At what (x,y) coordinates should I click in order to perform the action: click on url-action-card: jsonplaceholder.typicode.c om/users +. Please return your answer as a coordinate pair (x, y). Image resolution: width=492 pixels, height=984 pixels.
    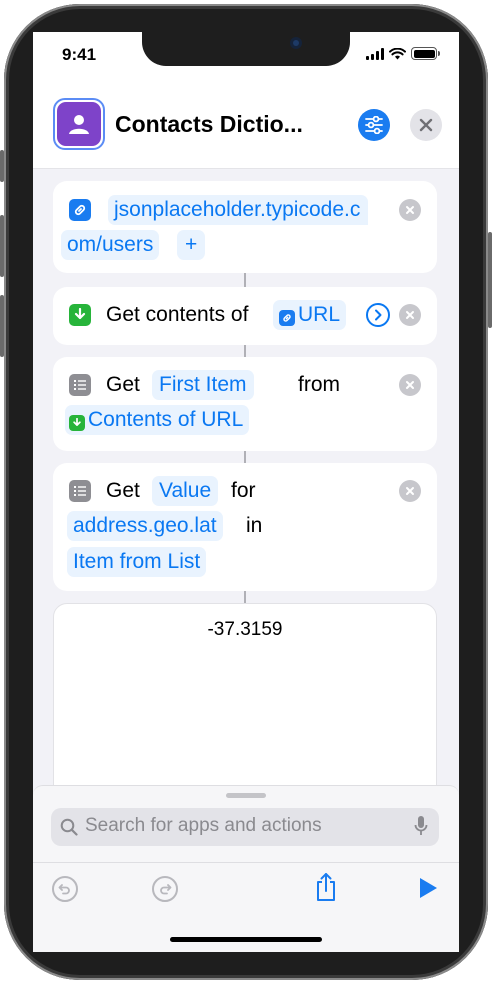
    Looking at the image, I should click on (245, 227).